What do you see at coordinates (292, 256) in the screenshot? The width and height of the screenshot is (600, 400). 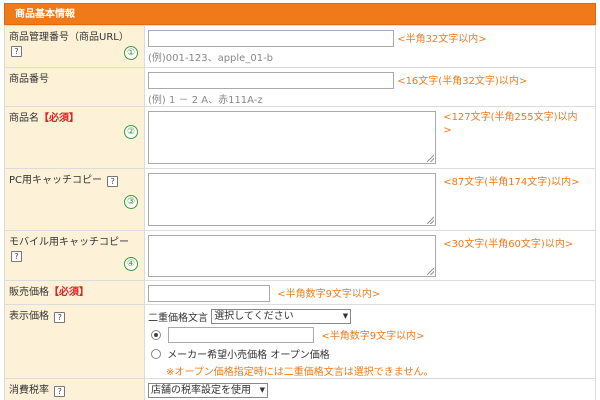 I see `mobile-catch-textarea` at bounding box center [292, 256].